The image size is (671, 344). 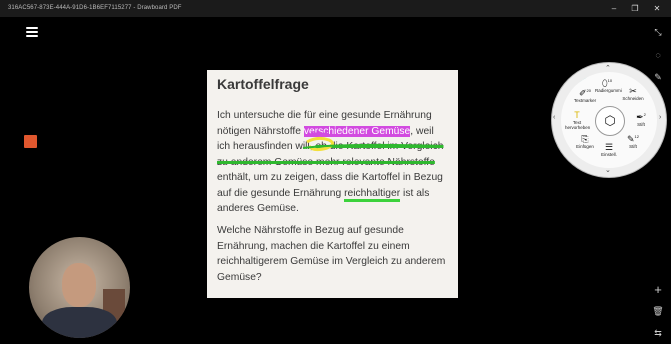 What do you see at coordinates (660, 117) in the screenshot?
I see `chevron-right-icon: ›` at bounding box center [660, 117].